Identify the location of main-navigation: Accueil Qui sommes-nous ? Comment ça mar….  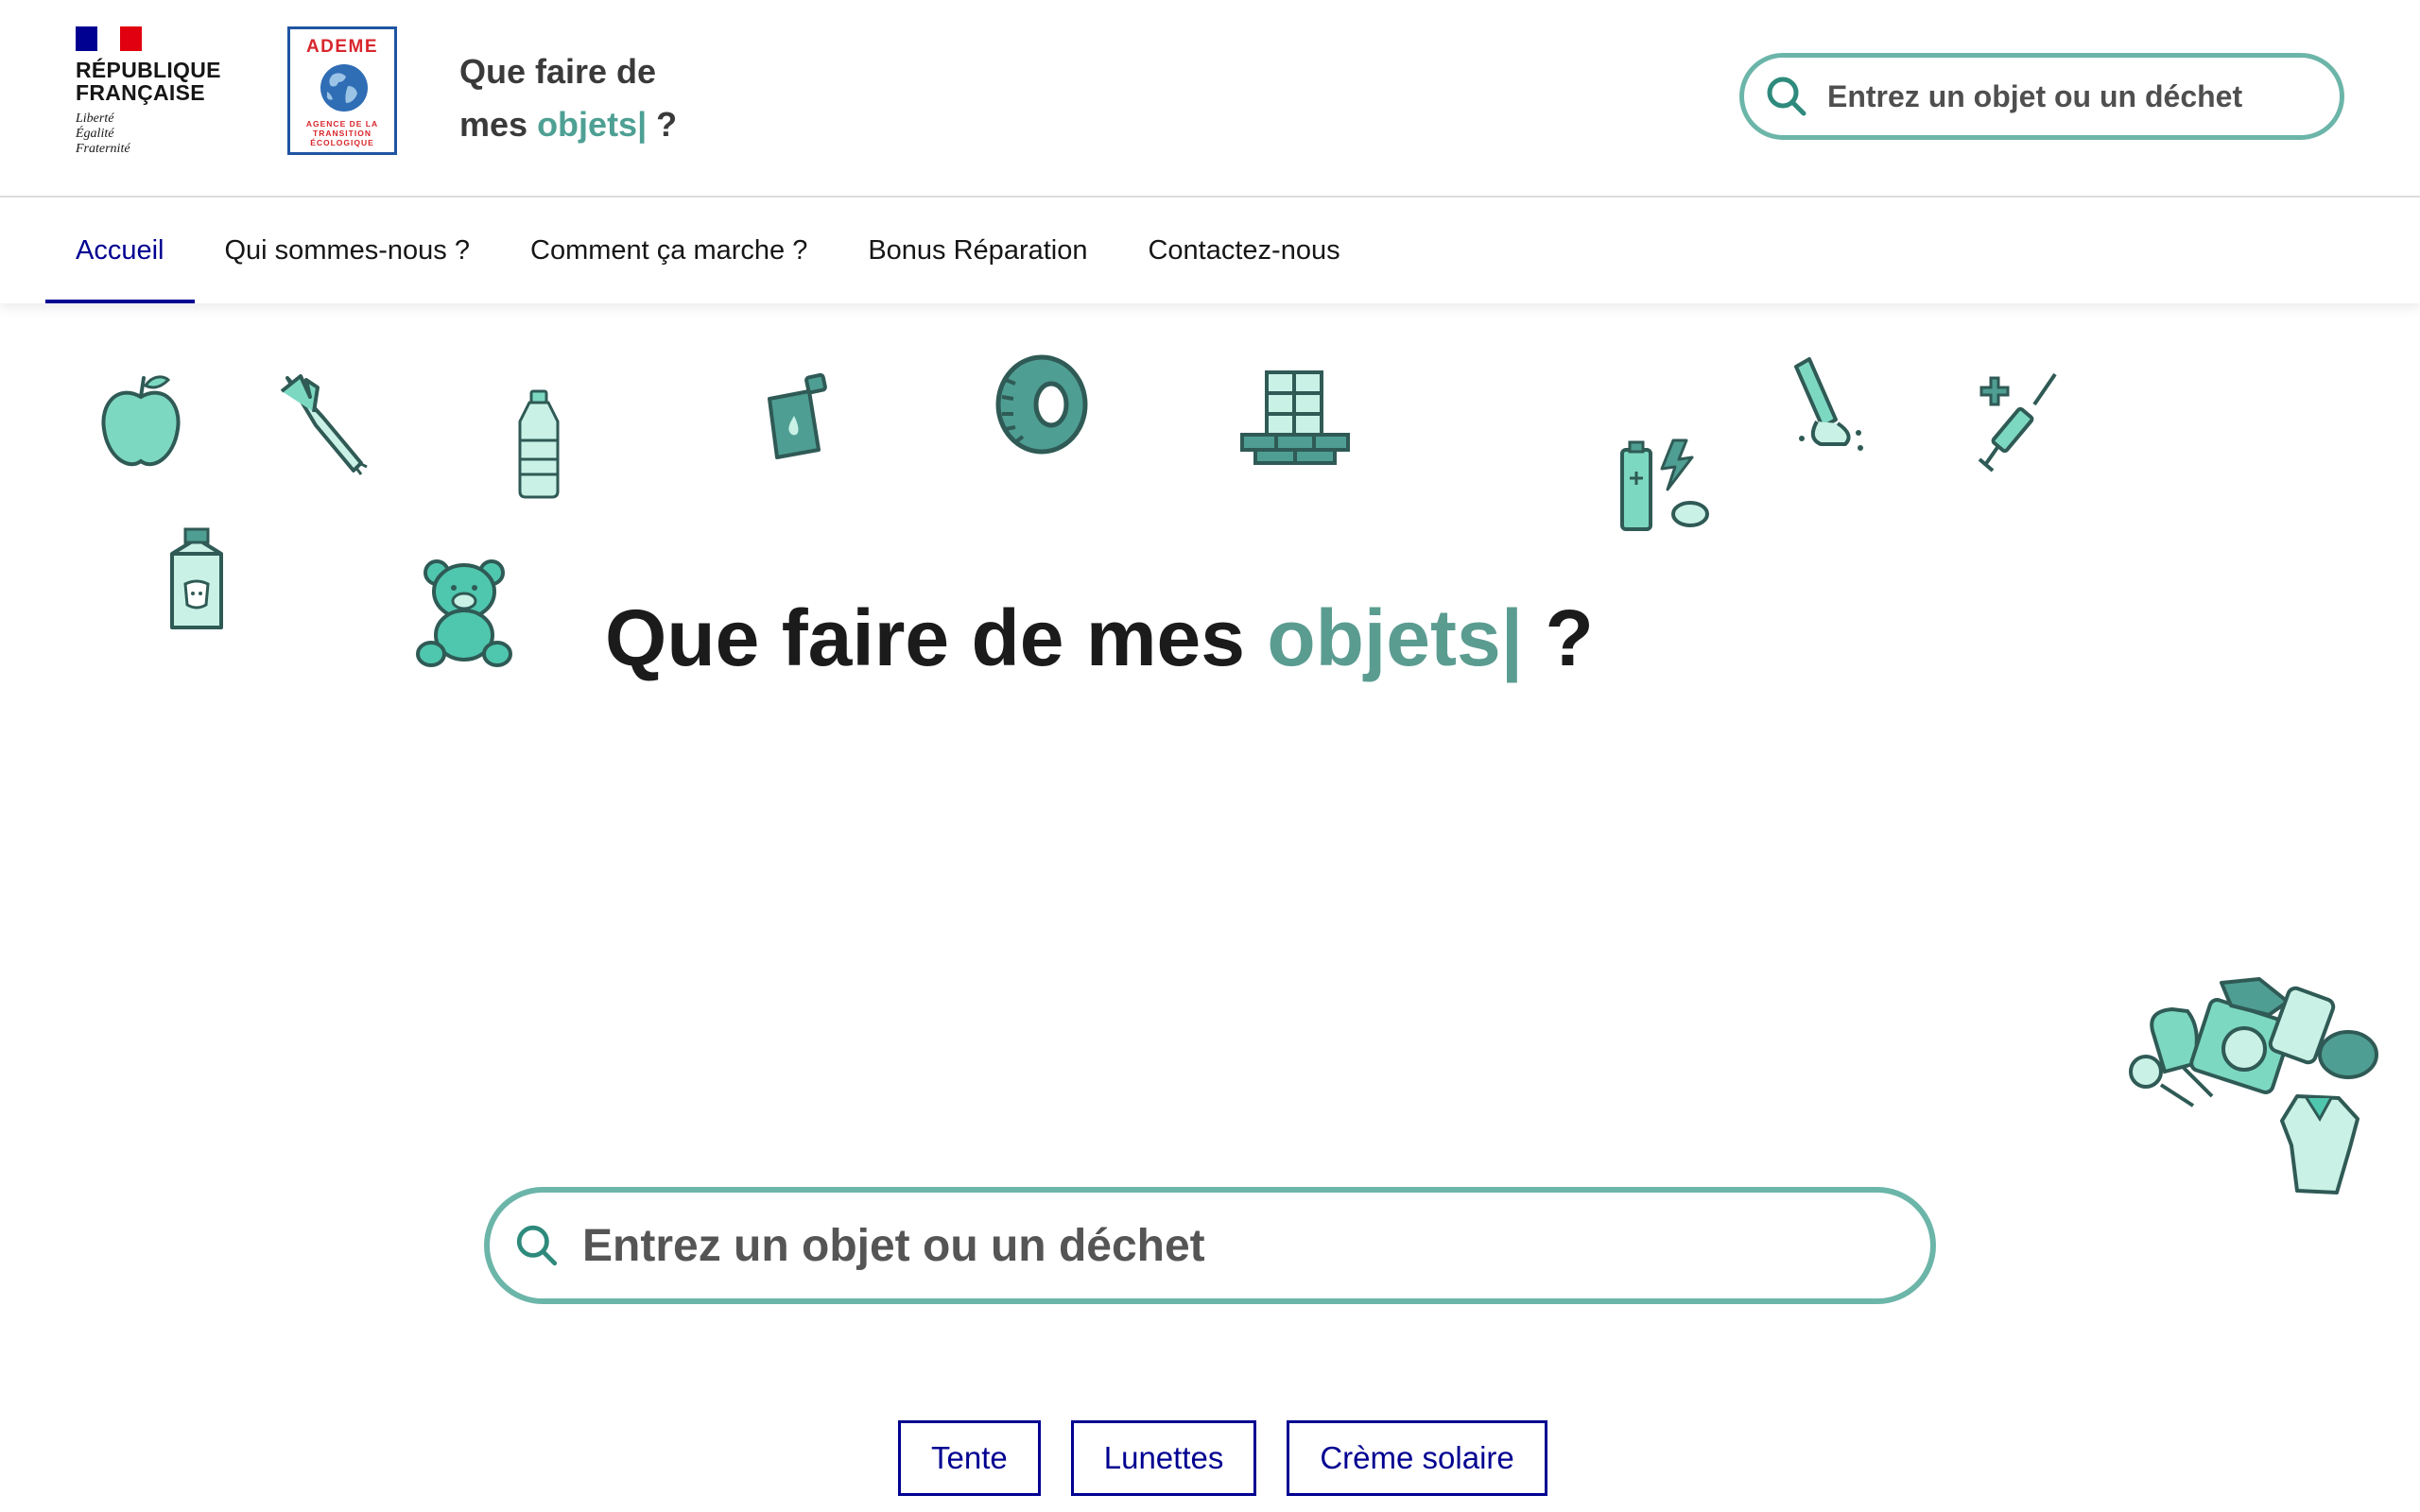
(1210, 250).